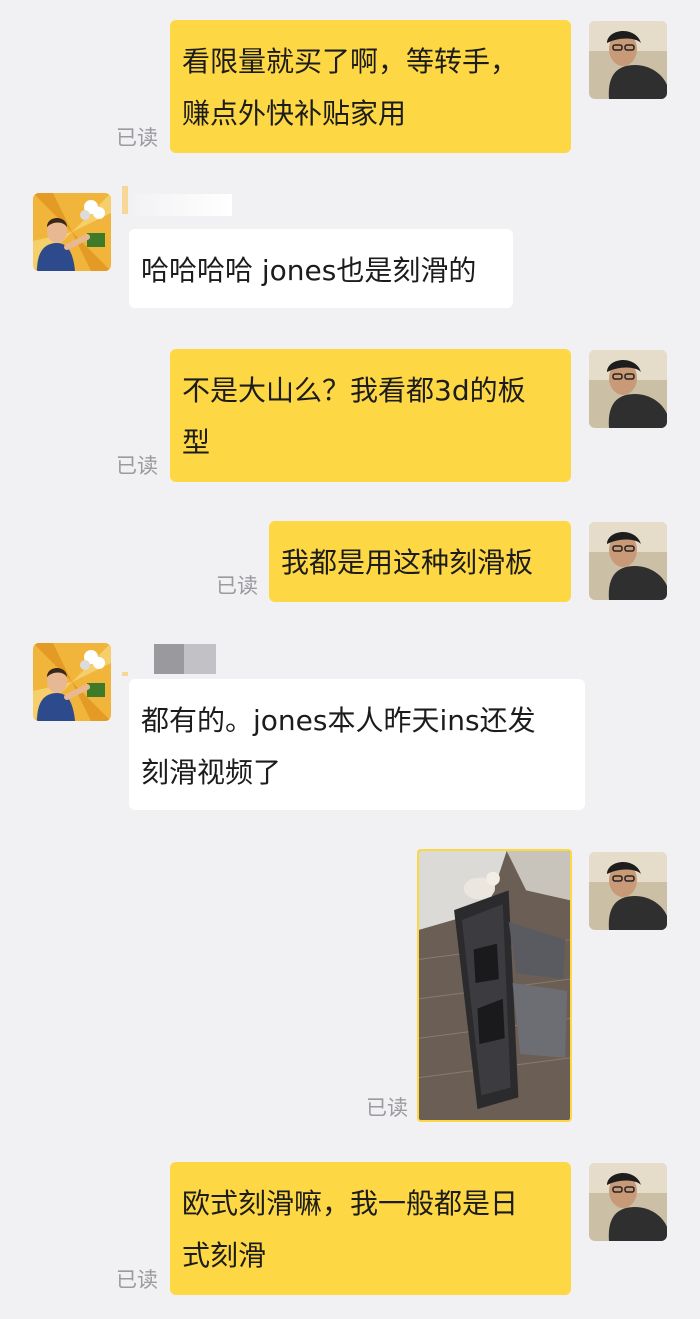  I want to click on message-text-line: 都有的。jones本人昨天ins还发, so click(338, 720).